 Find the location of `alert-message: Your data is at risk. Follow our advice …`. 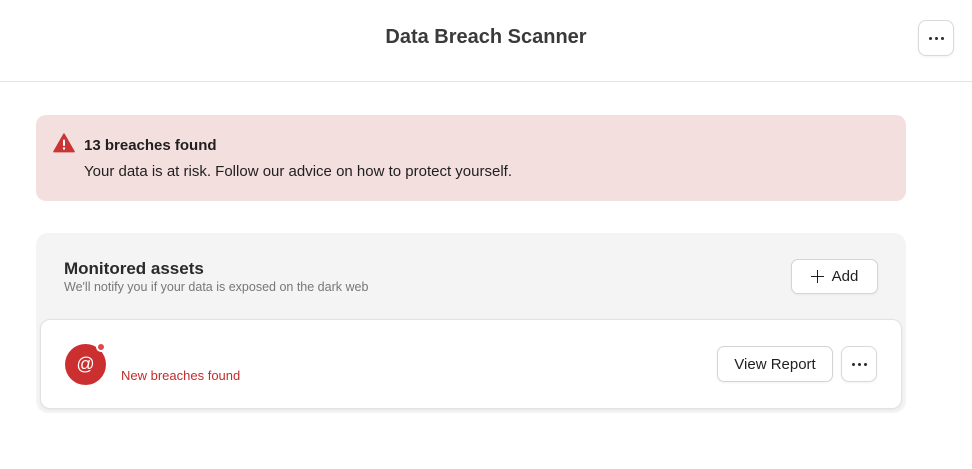

alert-message: Your data is at risk. Follow our advice … is located at coordinates (298, 171).